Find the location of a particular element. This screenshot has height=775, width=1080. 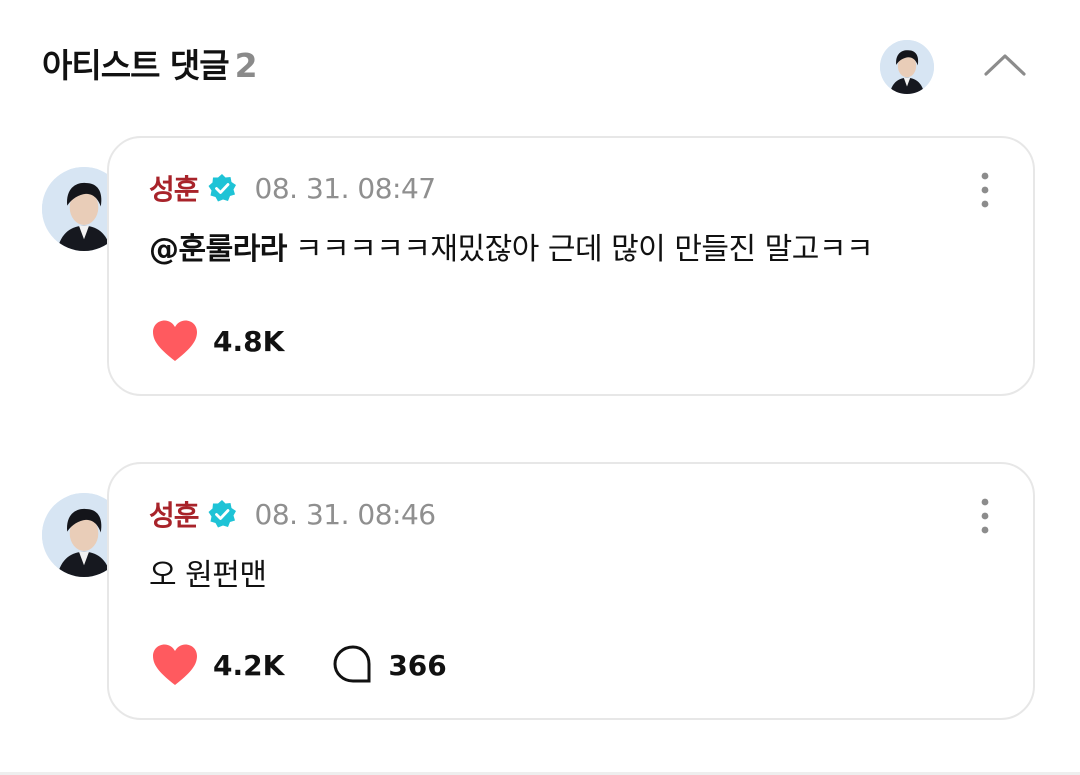

comment-timestamp: 08. 31. 08:46 is located at coordinates (345, 514).